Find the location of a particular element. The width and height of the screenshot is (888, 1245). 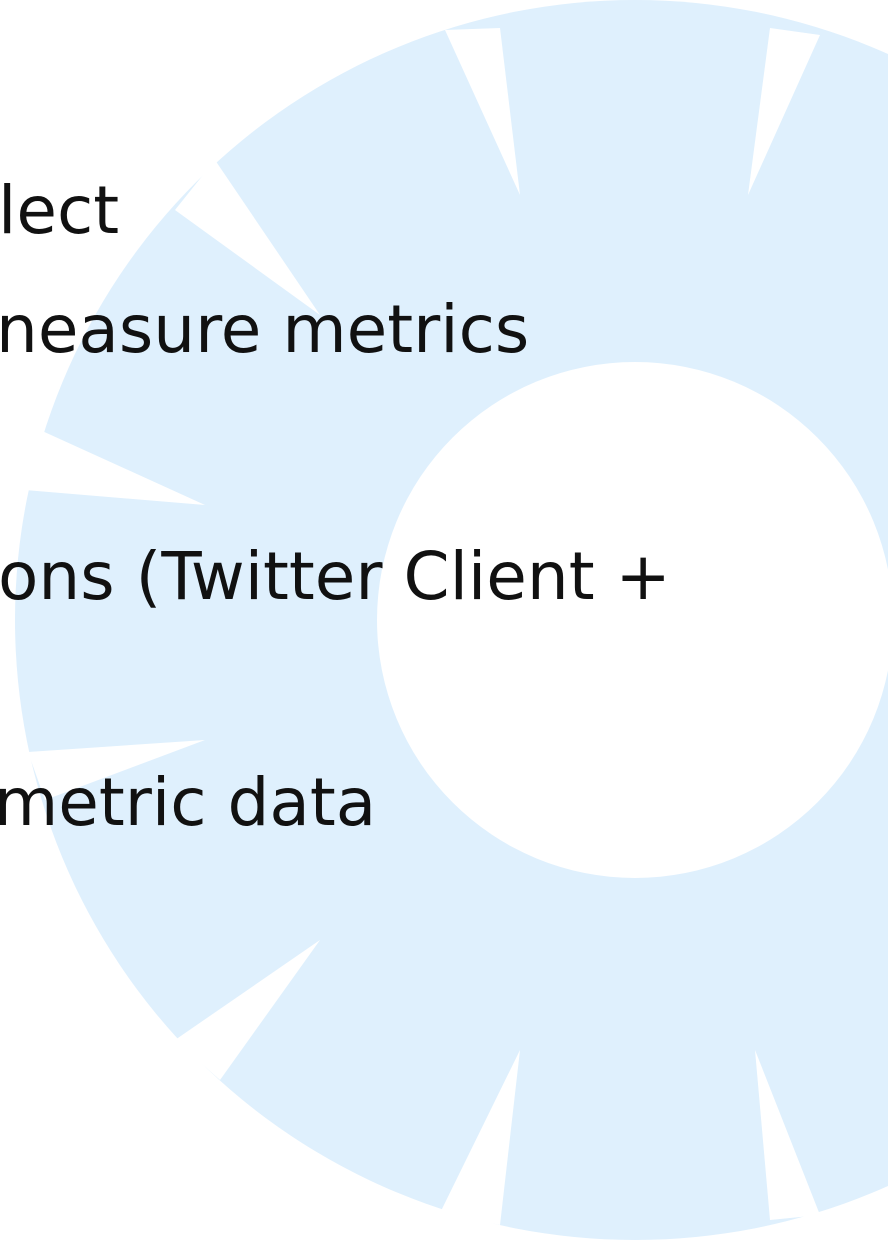

bullet-line-4: metric data is located at coordinates (188, 802).